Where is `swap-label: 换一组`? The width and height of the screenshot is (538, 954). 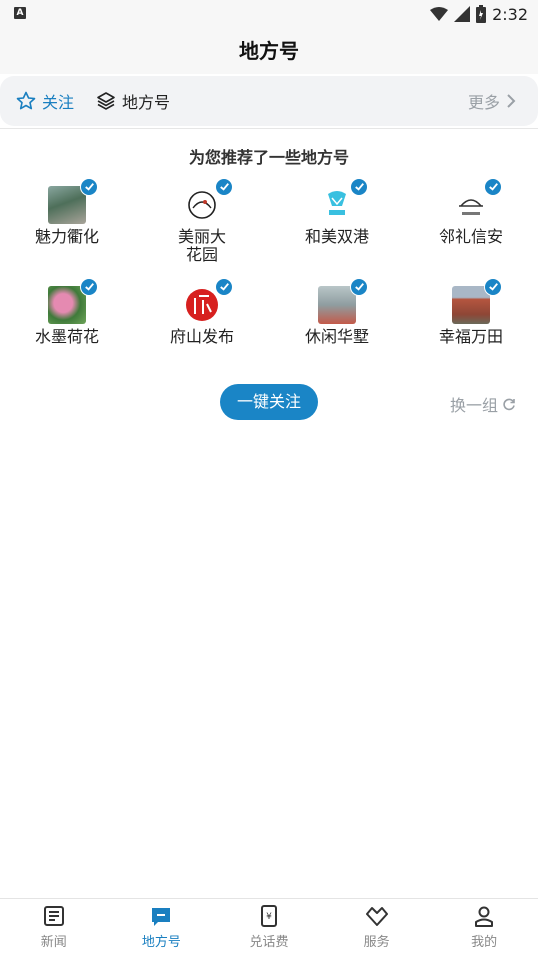 swap-label: 换一组 is located at coordinates (474, 405).